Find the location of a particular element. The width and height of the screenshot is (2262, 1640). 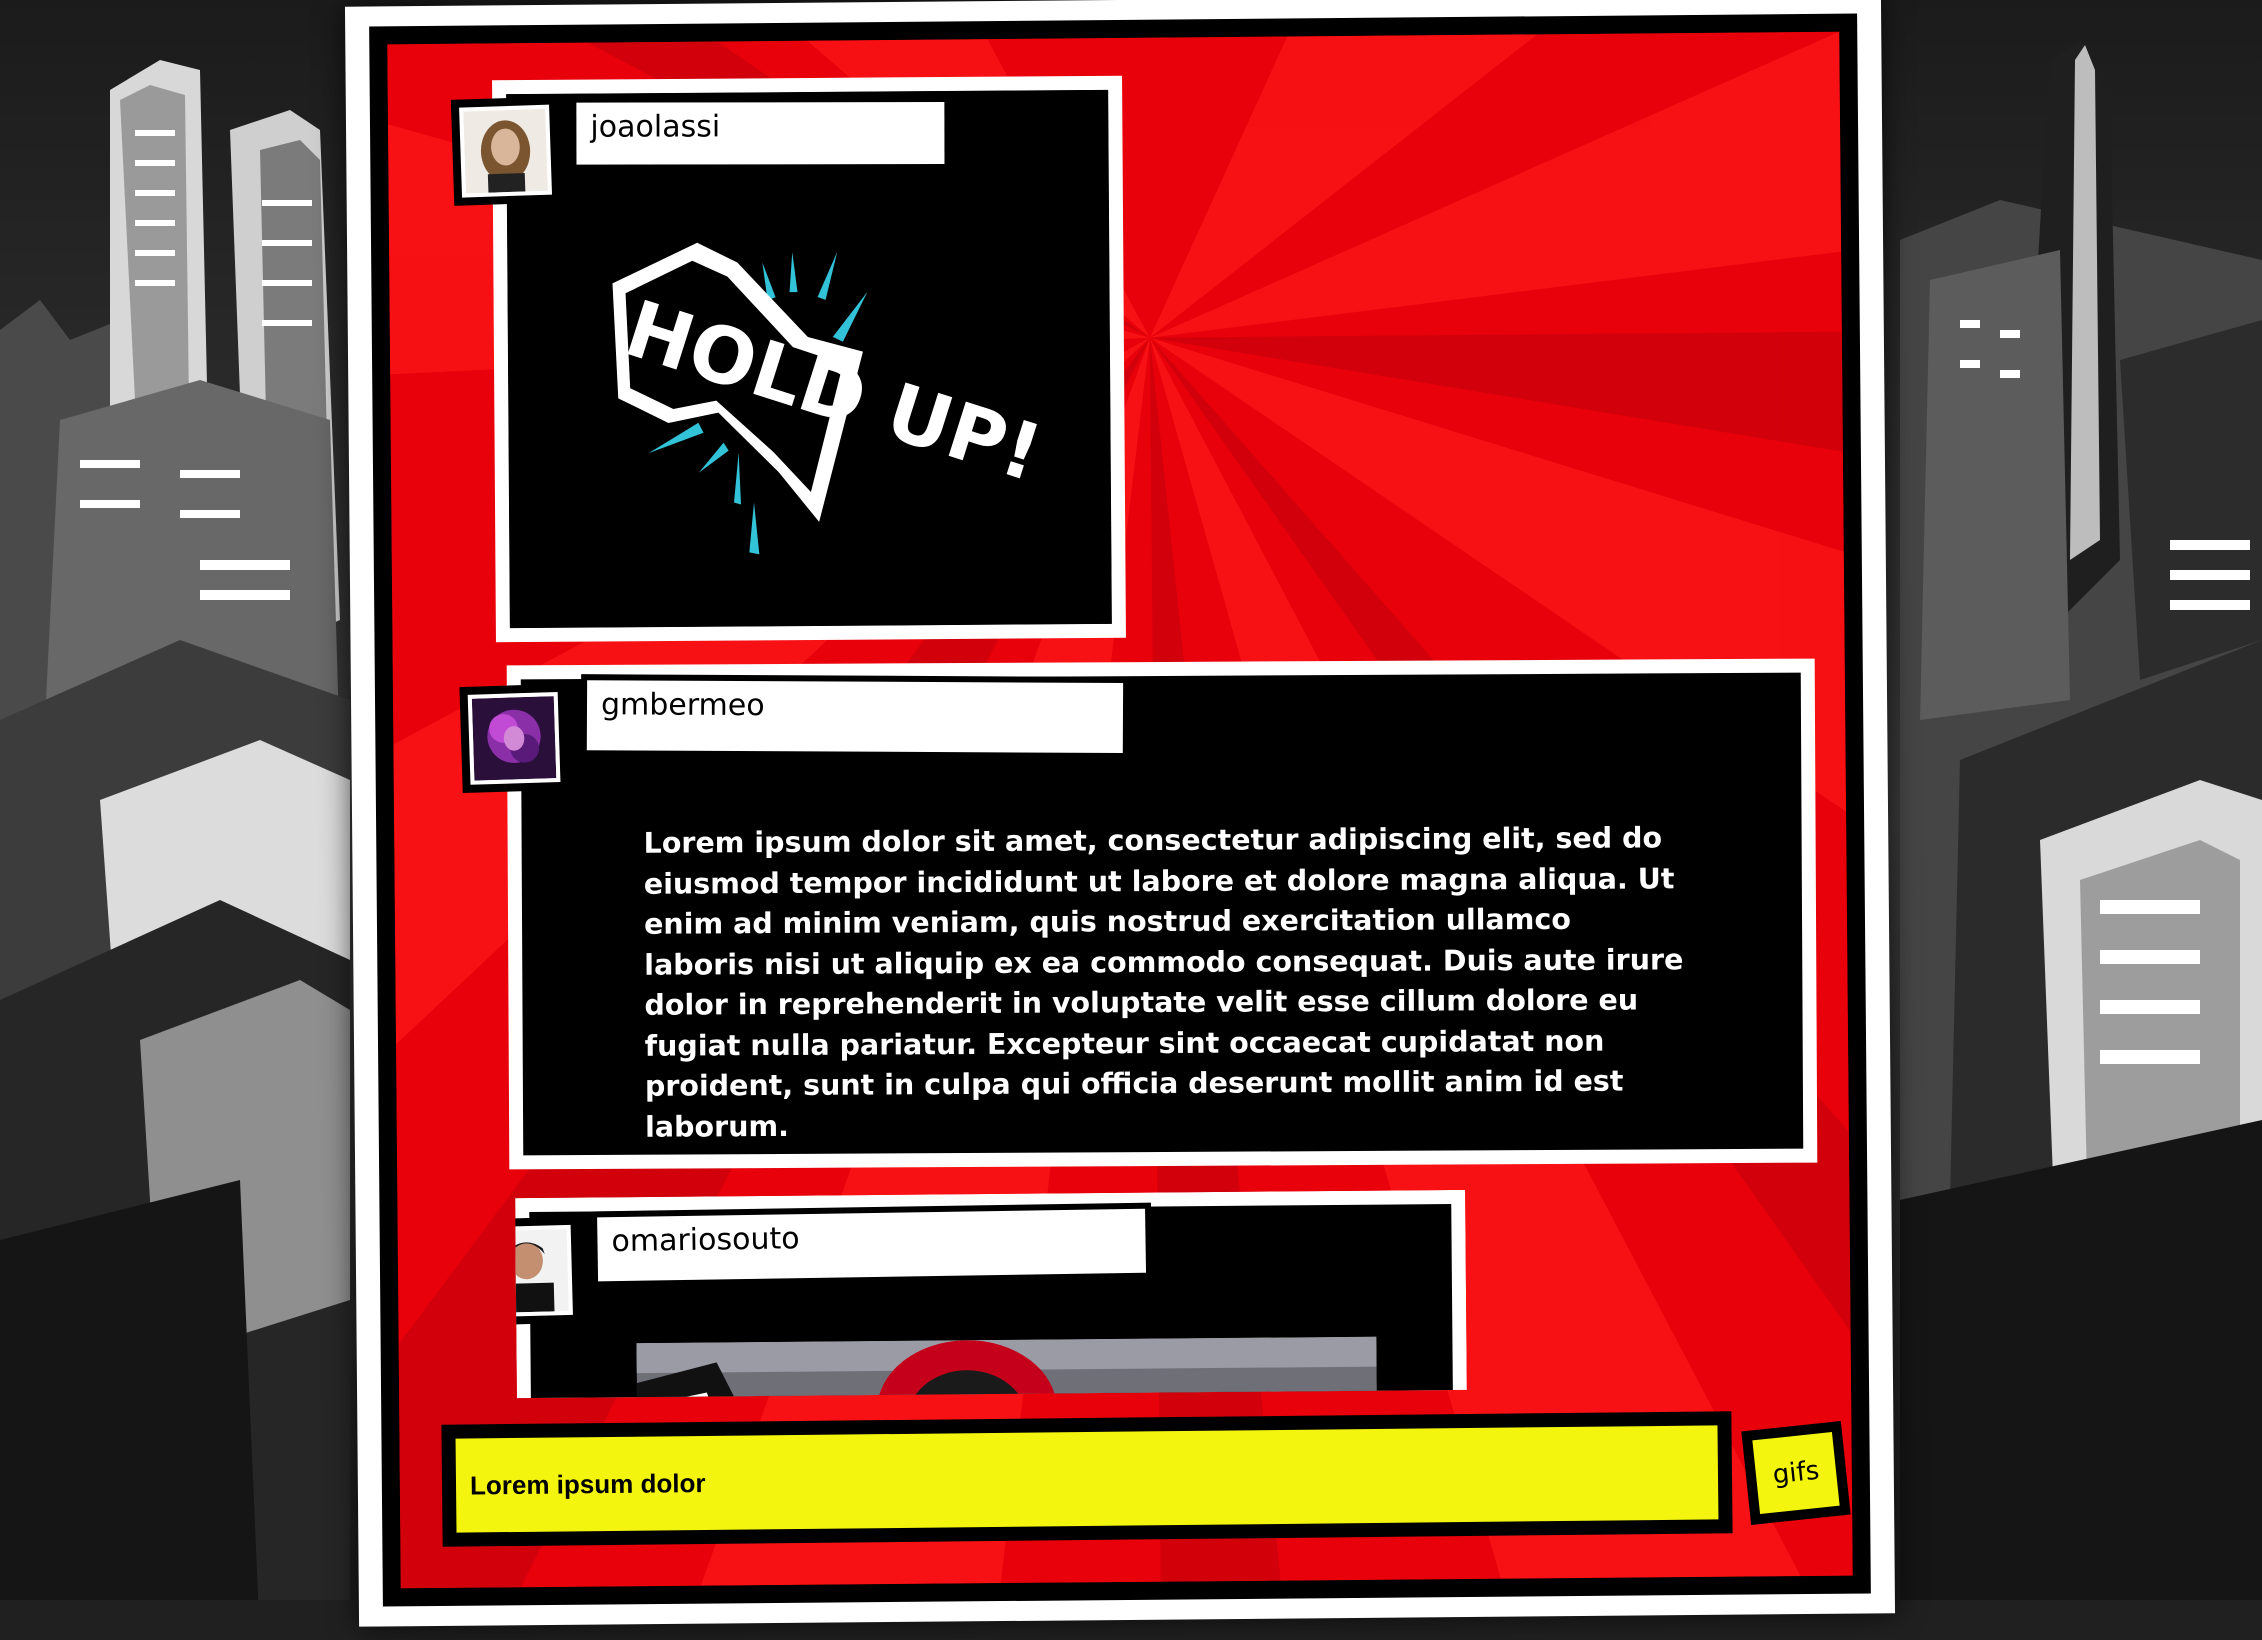

username-tag: omariosouto is located at coordinates (872, 1245).